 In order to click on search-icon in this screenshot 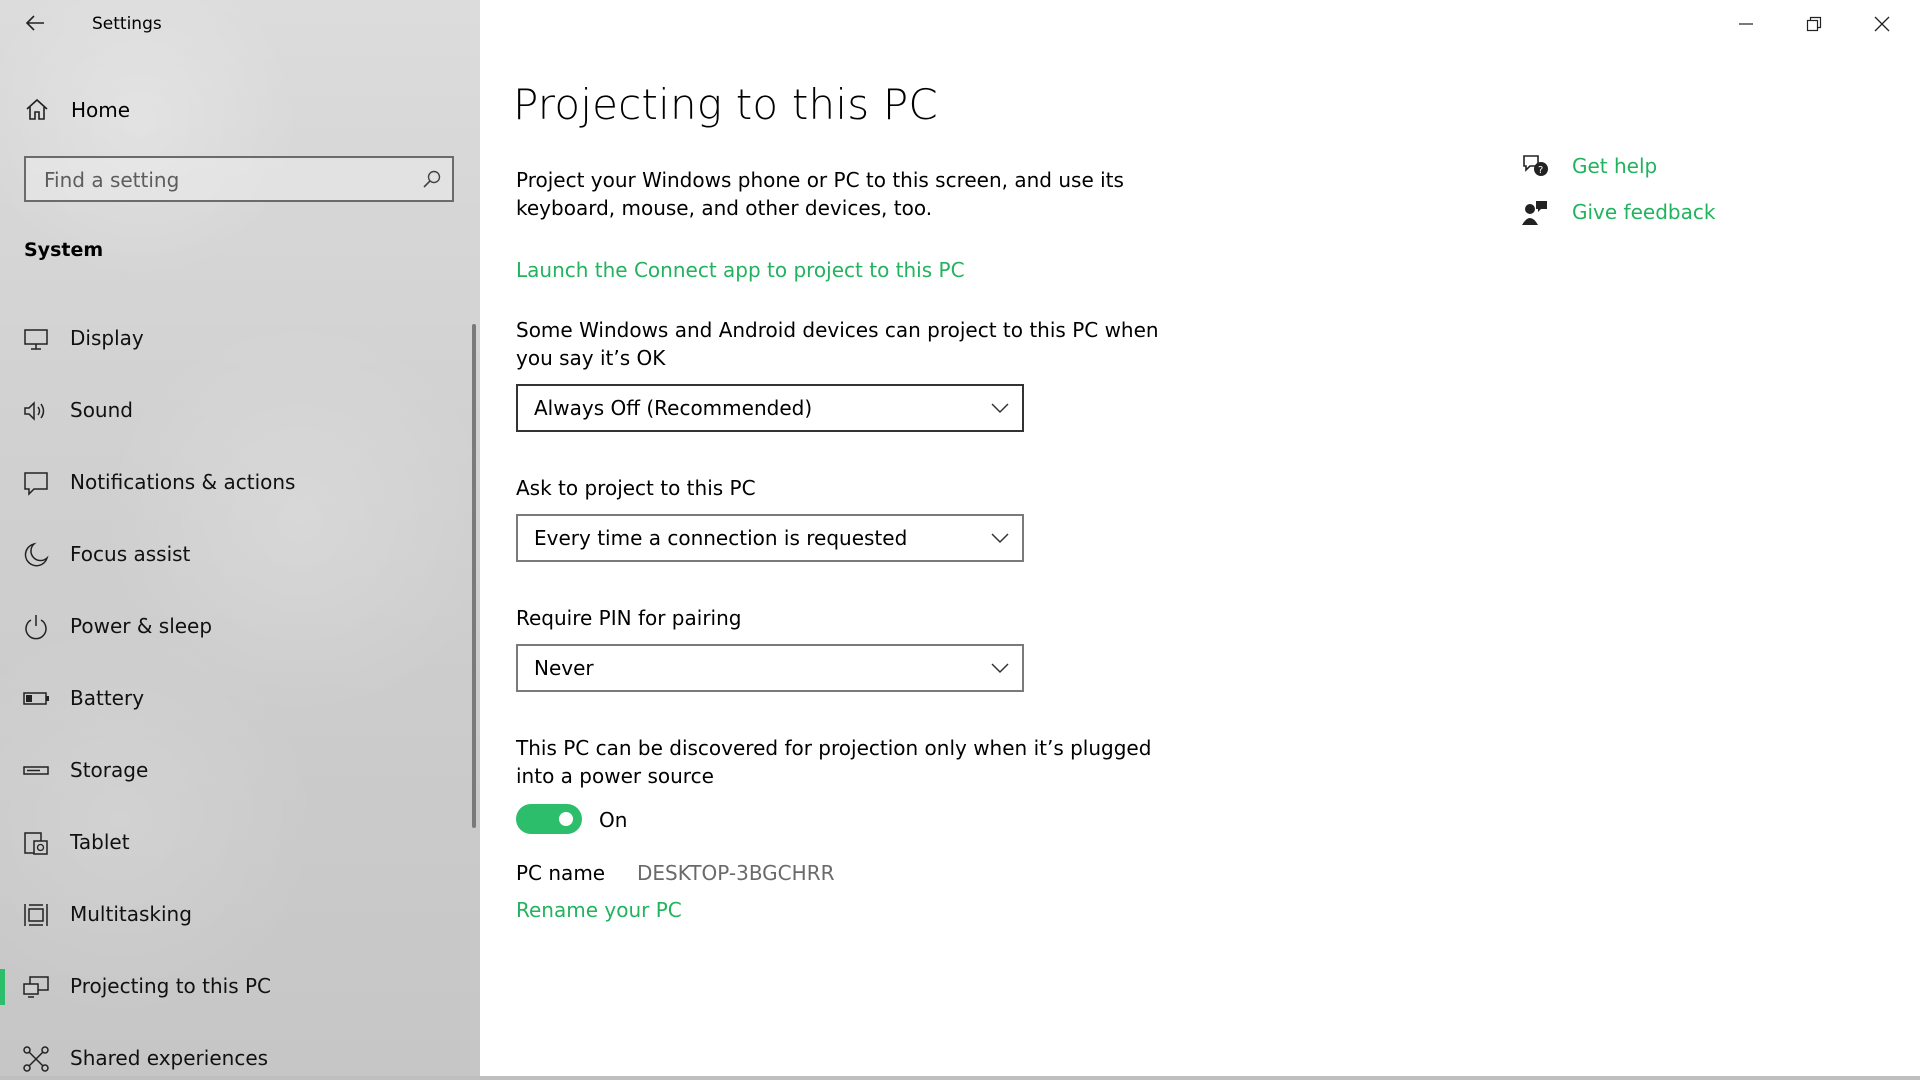, I will do `click(432, 181)`.